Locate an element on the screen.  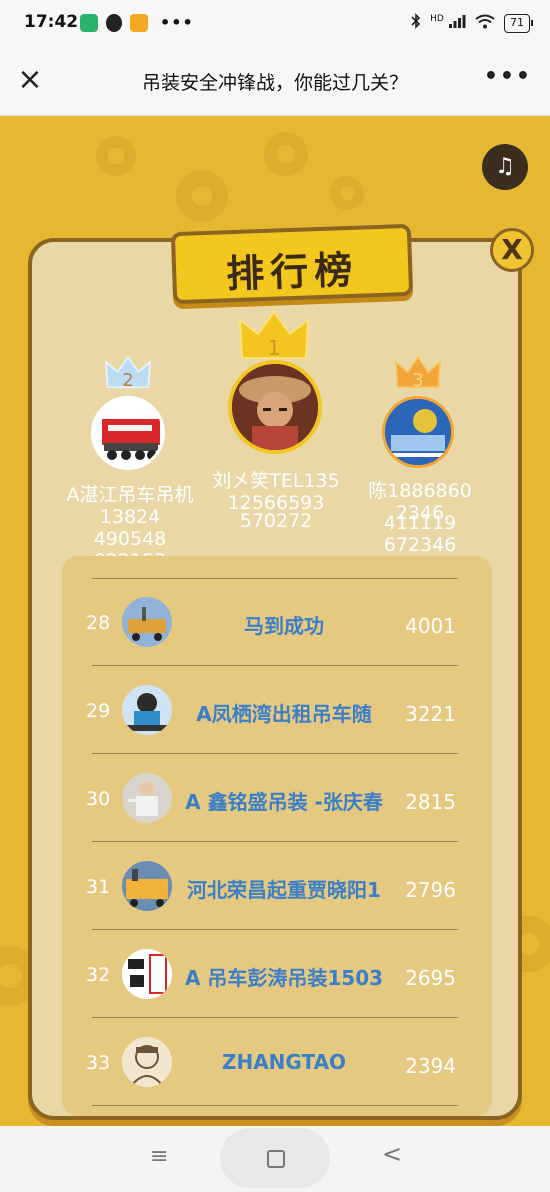
list-item-name: ZHANGTAO is located at coordinates (284, 1062).